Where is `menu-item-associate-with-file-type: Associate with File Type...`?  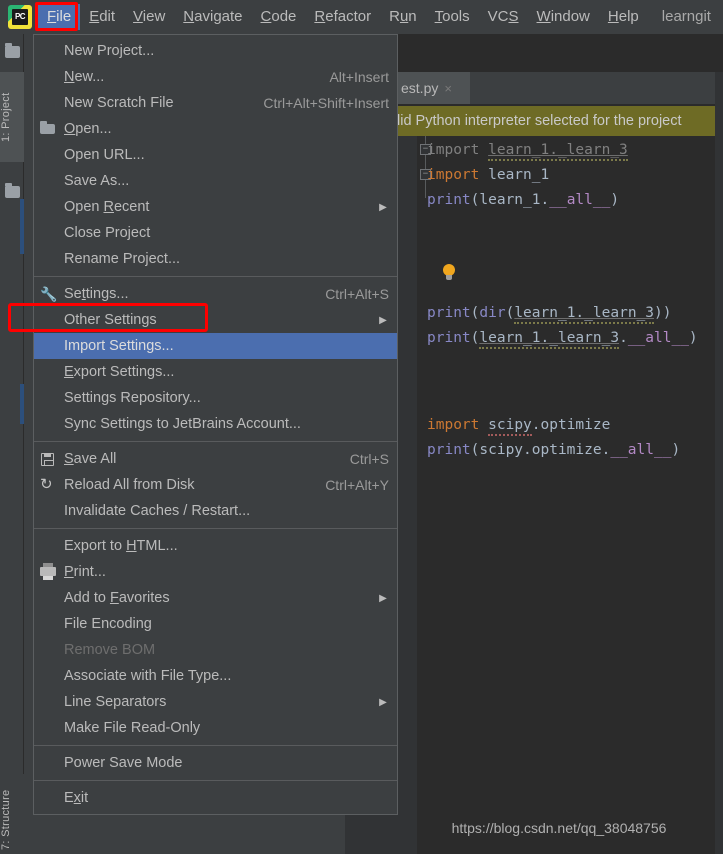 menu-item-associate-with-file-type: Associate with File Type... is located at coordinates (215, 676).